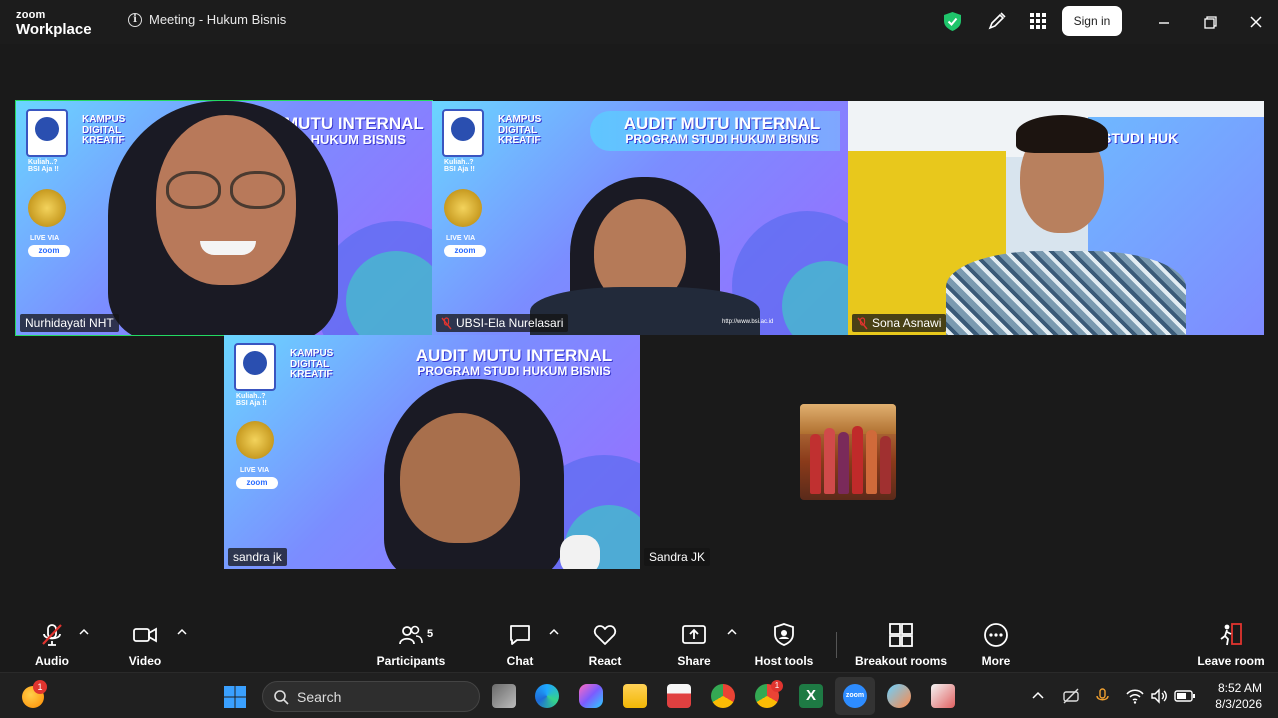 This screenshot has height=718, width=1278. I want to click on volume-icon, so click(1159, 696).